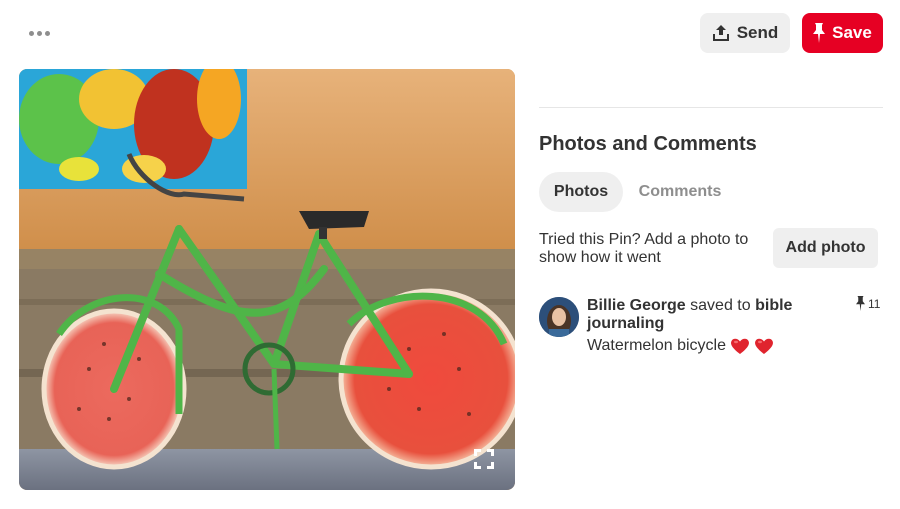 The image size is (900, 509). I want to click on expand-icon, so click(484, 459).